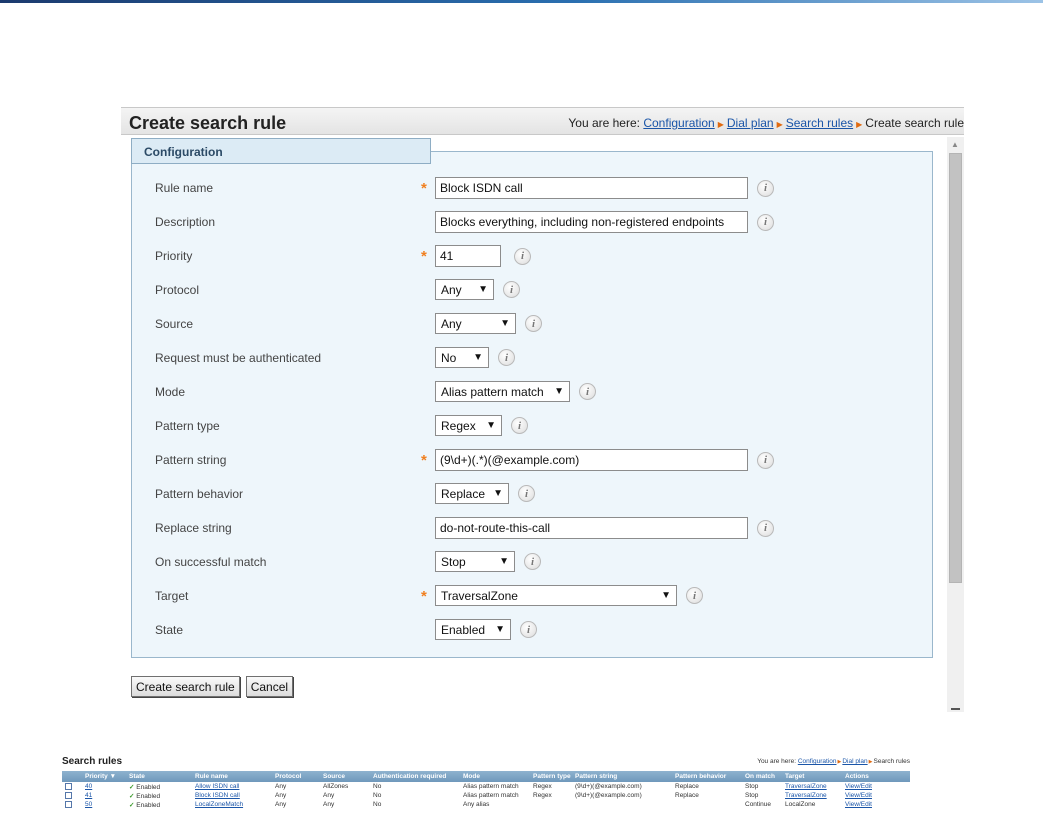  What do you see at coordinates (622, 776) in the screenshot?
I see `column-header-pattern-string: Pattern string` at bounding box center [622, 776].